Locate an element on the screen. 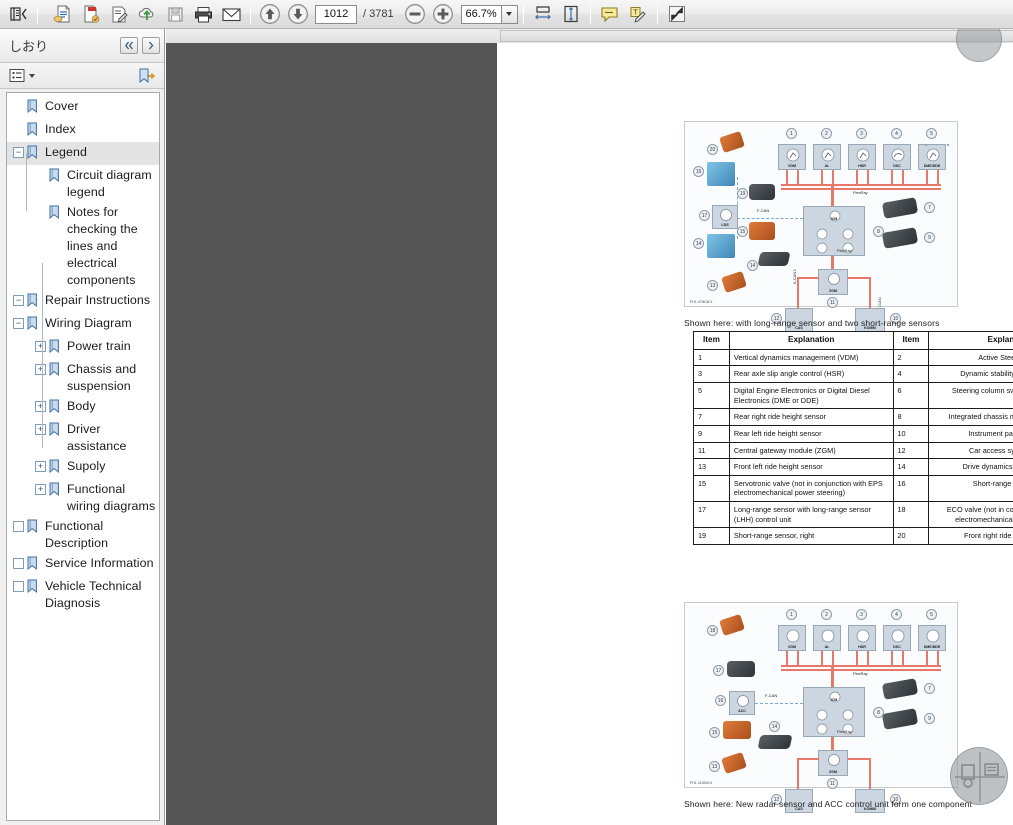 The image size is (1013, 825). sidebar-collapse-button is located at coordinates (129, 45).